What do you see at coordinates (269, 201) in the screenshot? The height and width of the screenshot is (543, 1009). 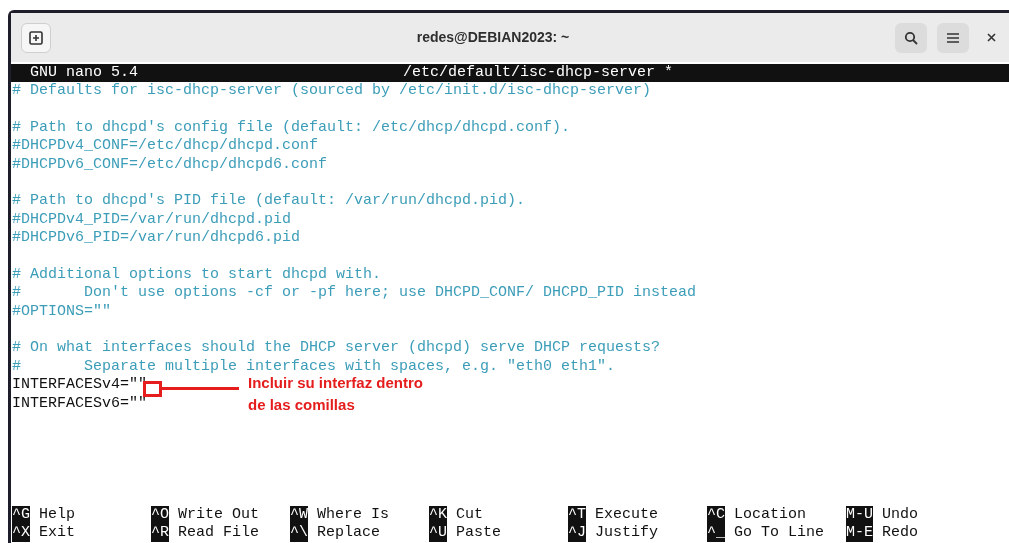 I see `comment-line: # Path to dhcpd's PID file (default: /var/run/dhcpd.pid).` at bounding box center [269, 201].